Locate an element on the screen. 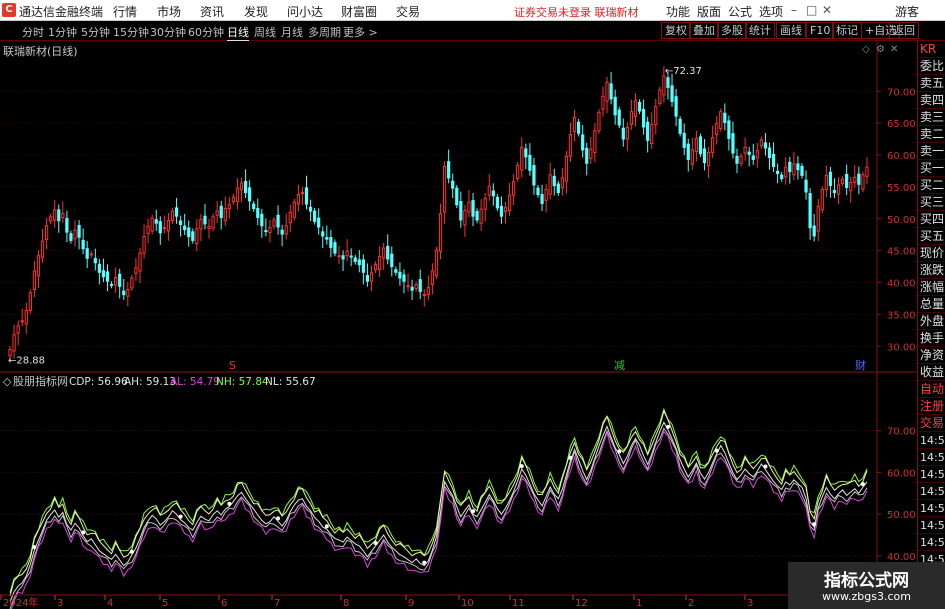 Image resolution: width=945 pixels, height=609 pixels. sidebar-field-0: 委比 is located at coordinates (931, 66).